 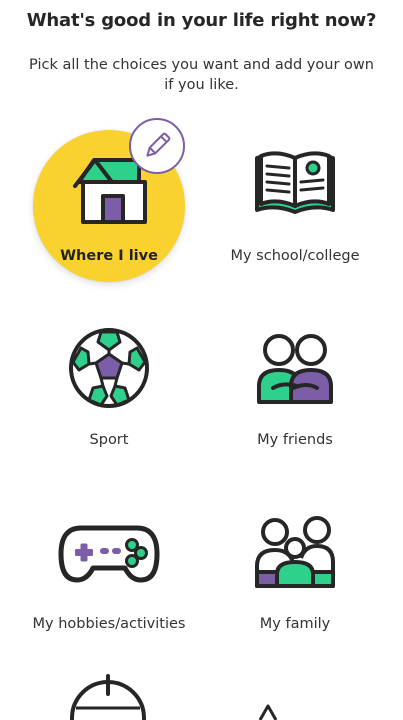 I want to click on choice-my-hobbies-activities: My hobbies/activities, so click(x=109, y=577).